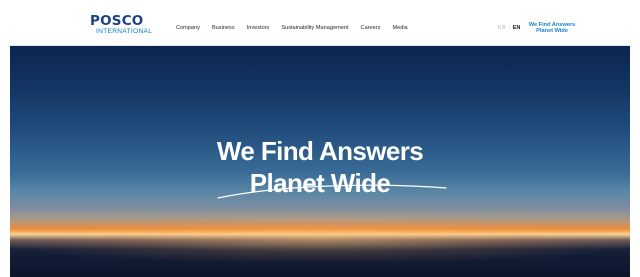 The height and width of the screenshot is (277, 640). Describe the element at coordinates (117, 21) in the screenshot. I see `logo-wordmark: POSCO` at that location.